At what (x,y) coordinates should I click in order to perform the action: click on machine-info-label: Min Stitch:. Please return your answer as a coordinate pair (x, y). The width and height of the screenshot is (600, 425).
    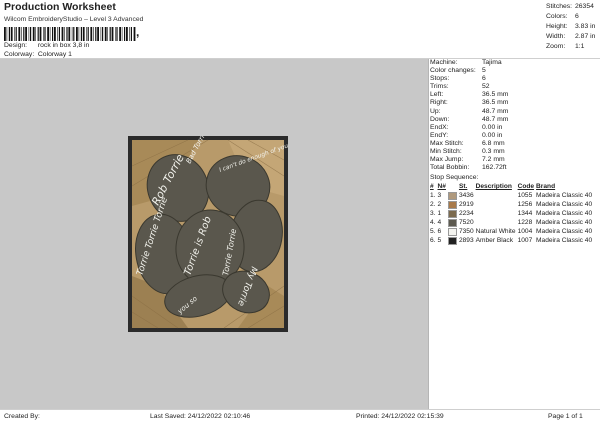
    Looking at the image, I should click on (446, 152).